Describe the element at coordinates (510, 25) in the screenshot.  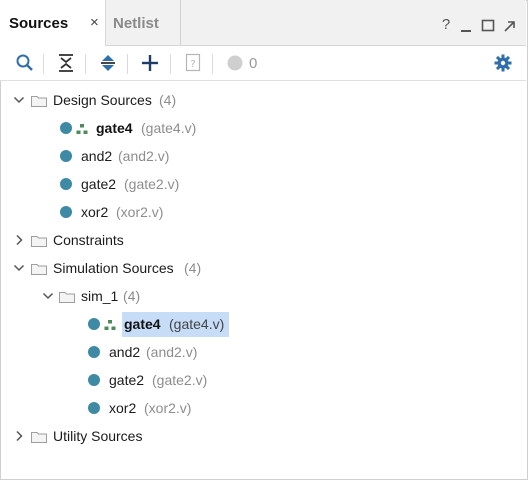
I see `float-icon` at that location.